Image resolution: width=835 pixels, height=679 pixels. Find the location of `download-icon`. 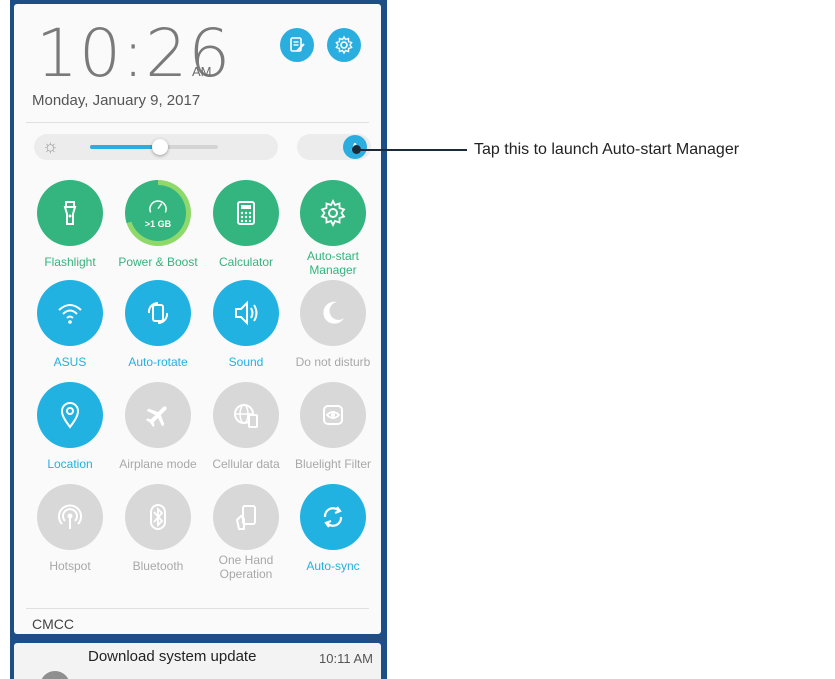

download-icon is located at coordinates (55, 675).